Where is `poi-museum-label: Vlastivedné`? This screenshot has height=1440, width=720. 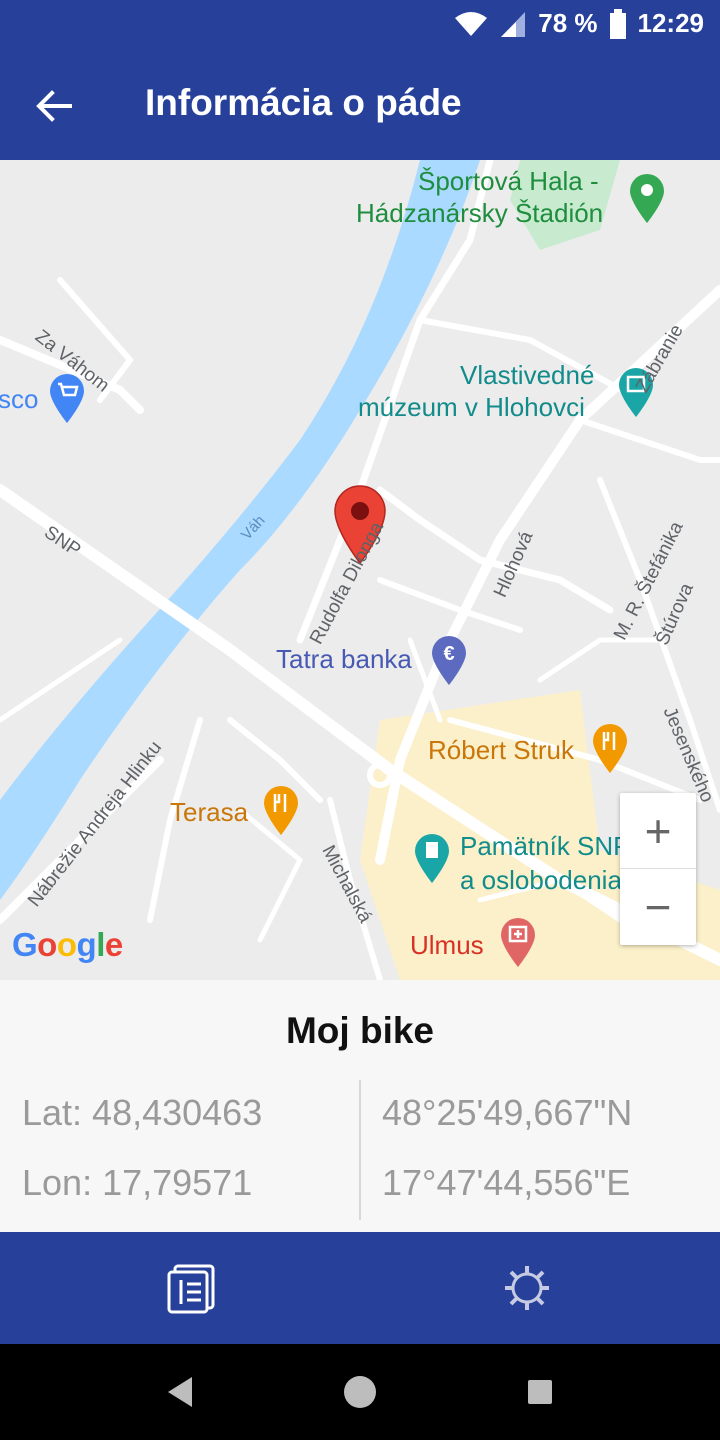 poi-museum-label: Vlastivedné is located at coordinates (527, 375).